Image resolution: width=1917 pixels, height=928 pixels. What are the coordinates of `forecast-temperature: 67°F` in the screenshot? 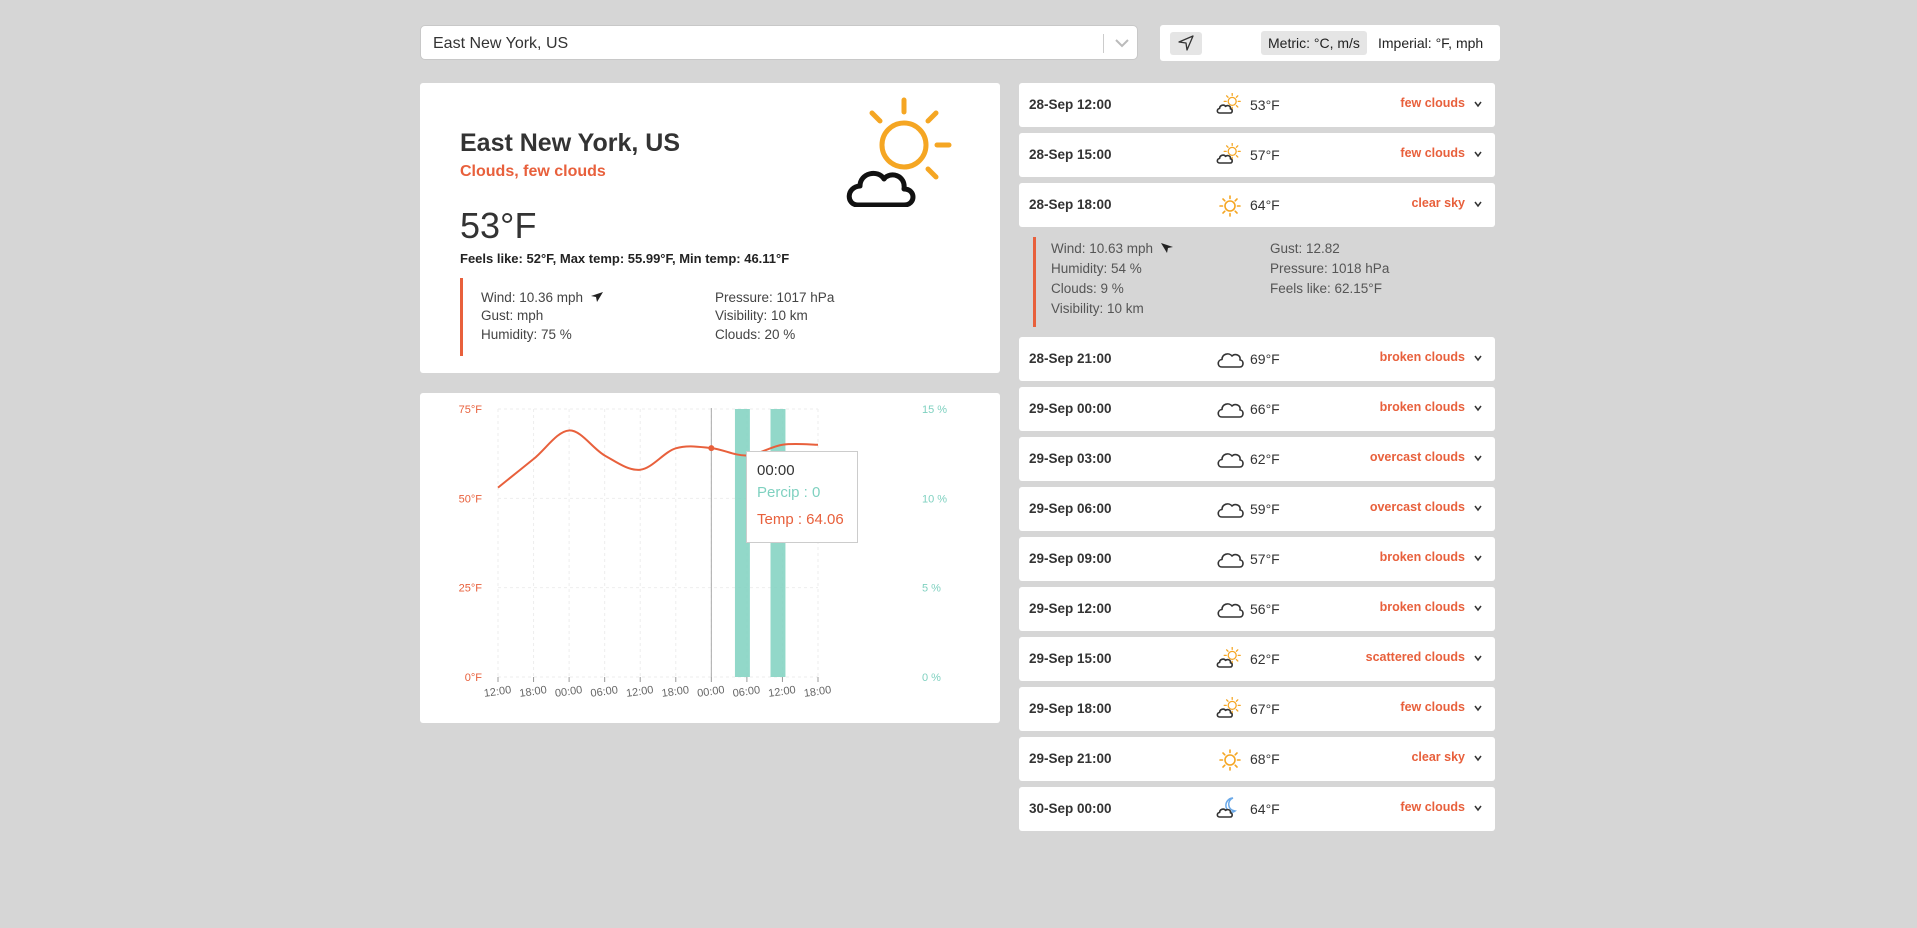 It's located at (1265, 709).